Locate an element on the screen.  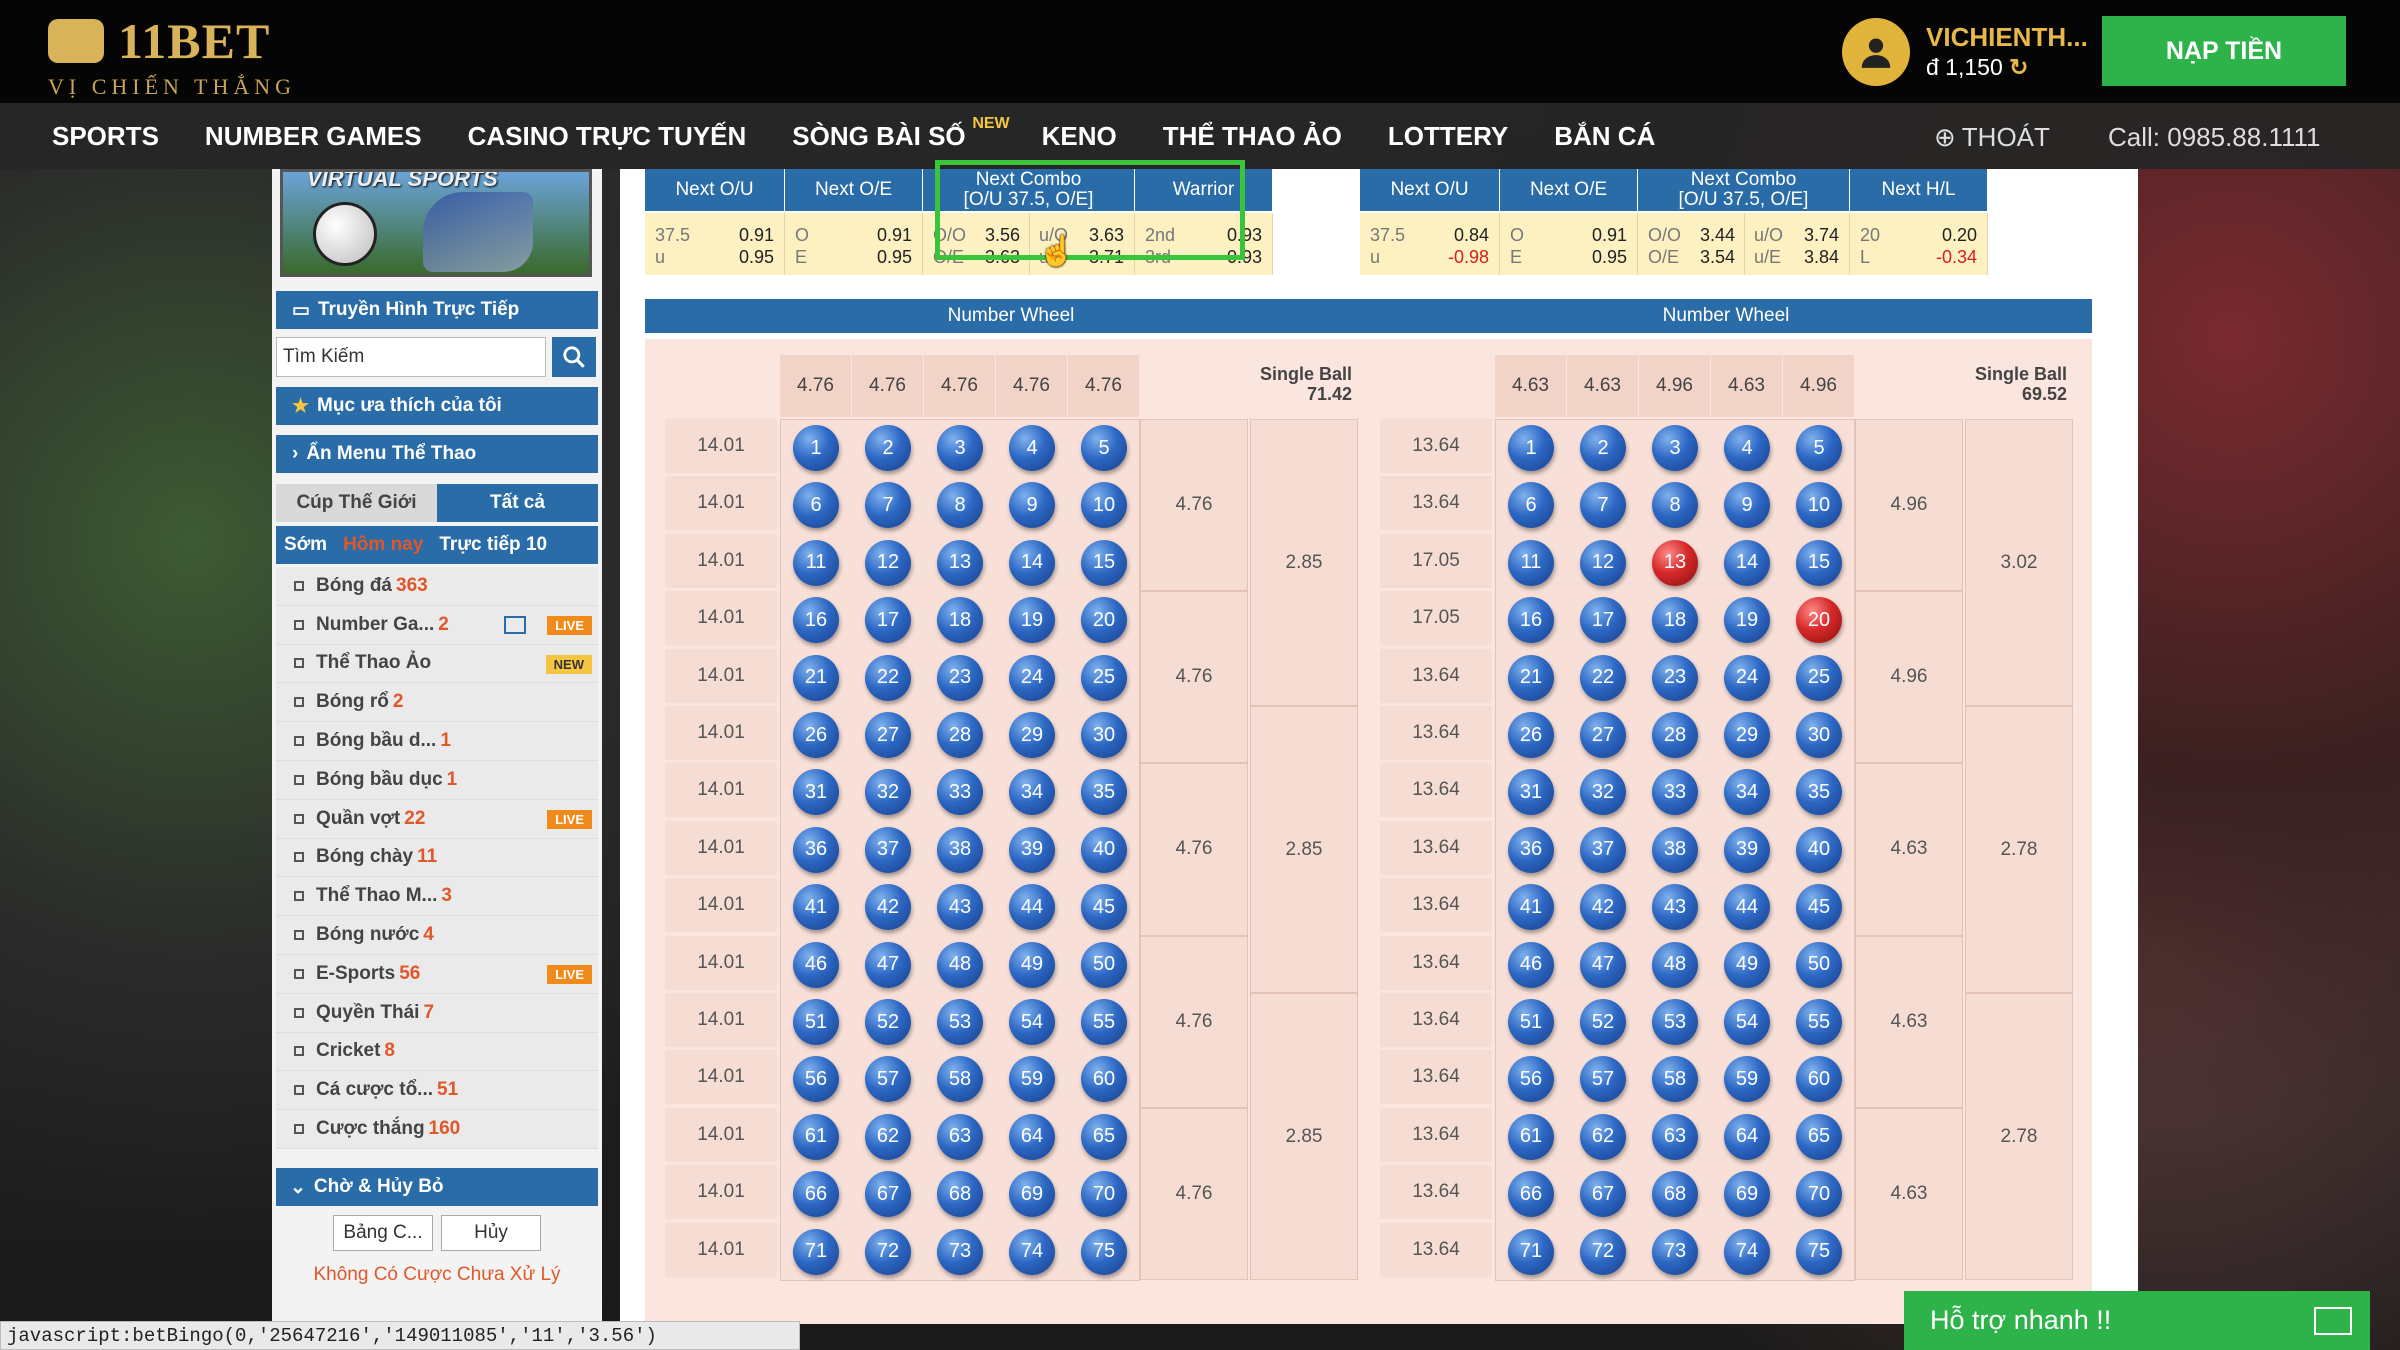
nav-the-thao-ao: THỂ THAO ẢO is located at coordinates (1252, 136).